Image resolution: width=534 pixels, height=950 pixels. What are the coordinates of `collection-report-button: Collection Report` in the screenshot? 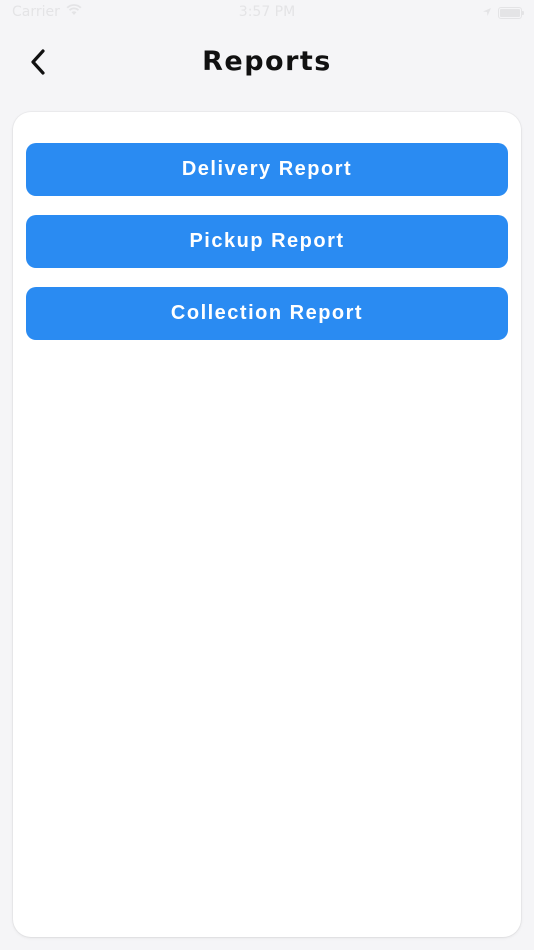 It's located at (267, 313).